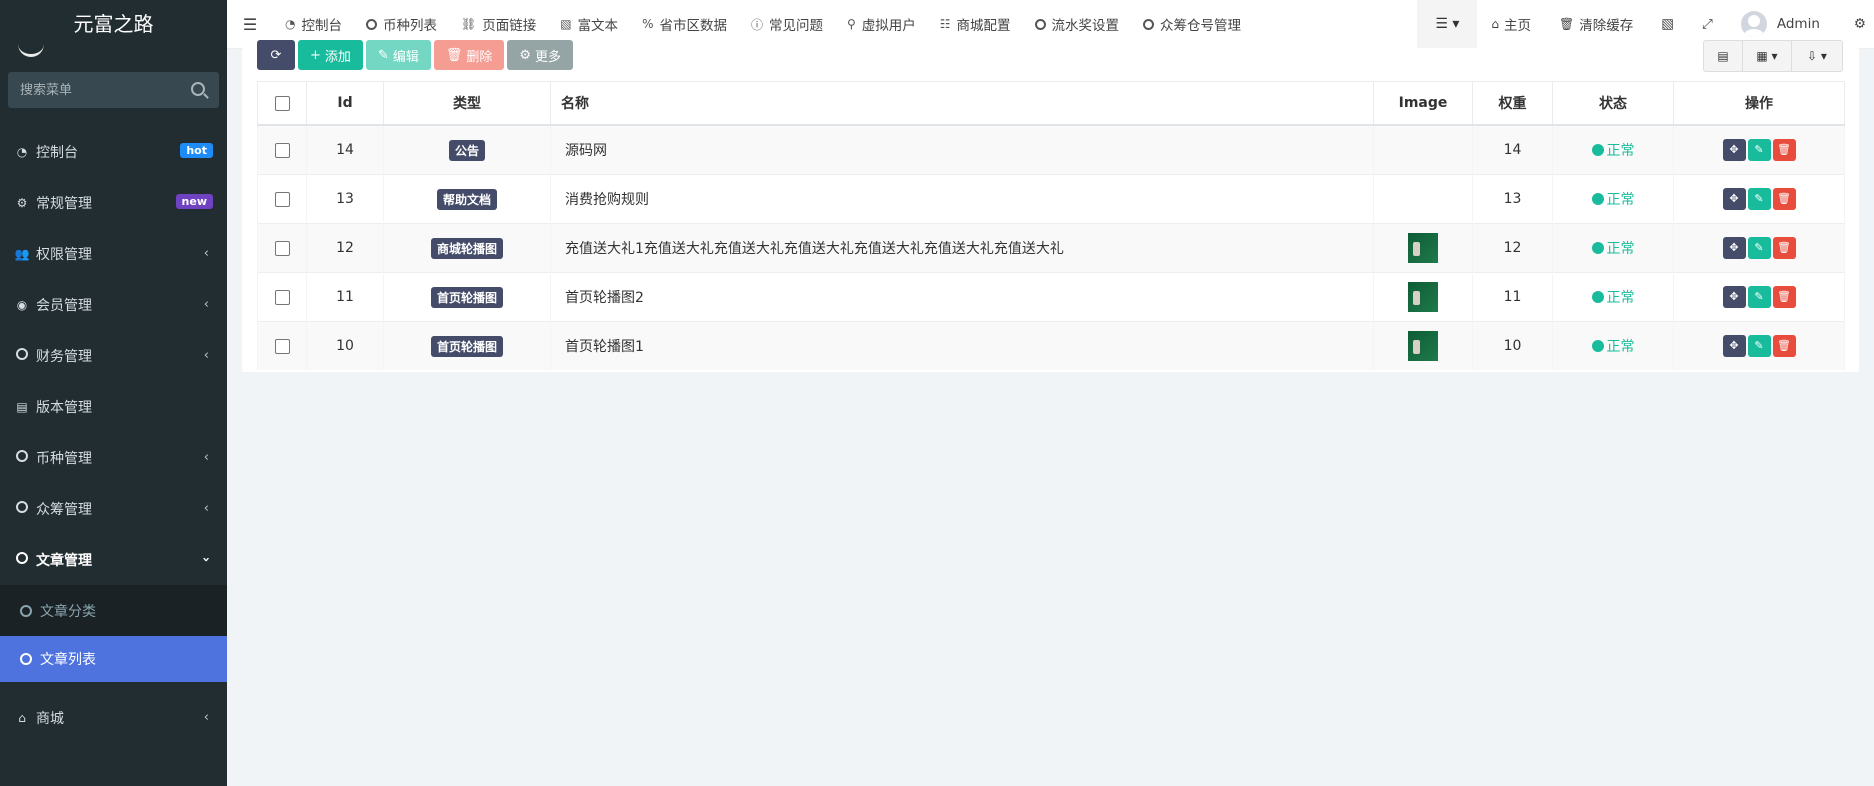  Describe the element at coordinates (962, 103) in the screenshot. I see `column-header-name: 名称` at that location.